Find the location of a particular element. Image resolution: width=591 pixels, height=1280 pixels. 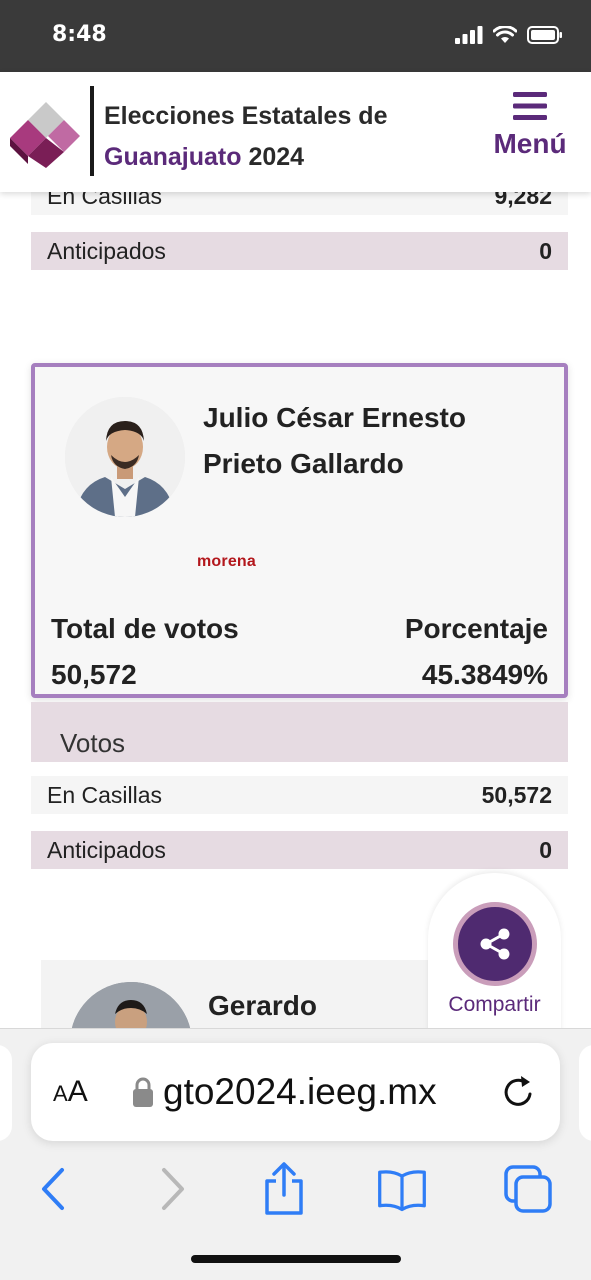

tabs-button is located at coordinates (528, 1189).